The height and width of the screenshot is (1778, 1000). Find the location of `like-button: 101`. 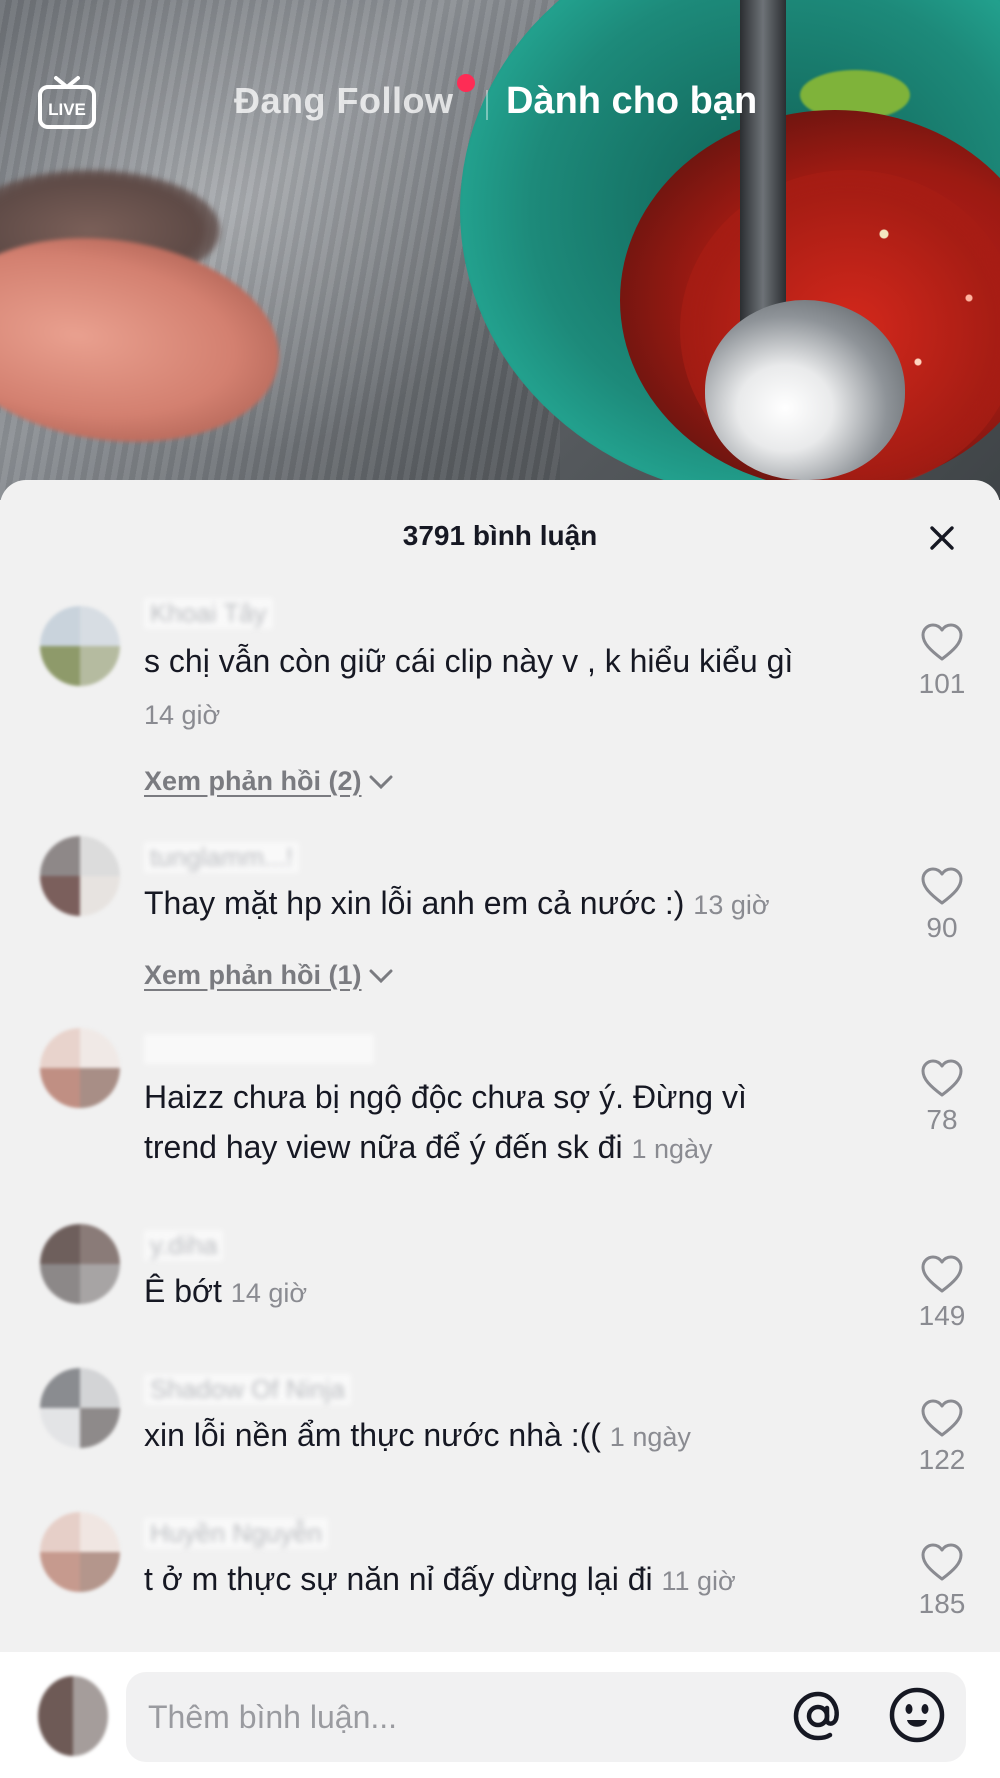

like-button: 101 is located at coordinates (942, 661).